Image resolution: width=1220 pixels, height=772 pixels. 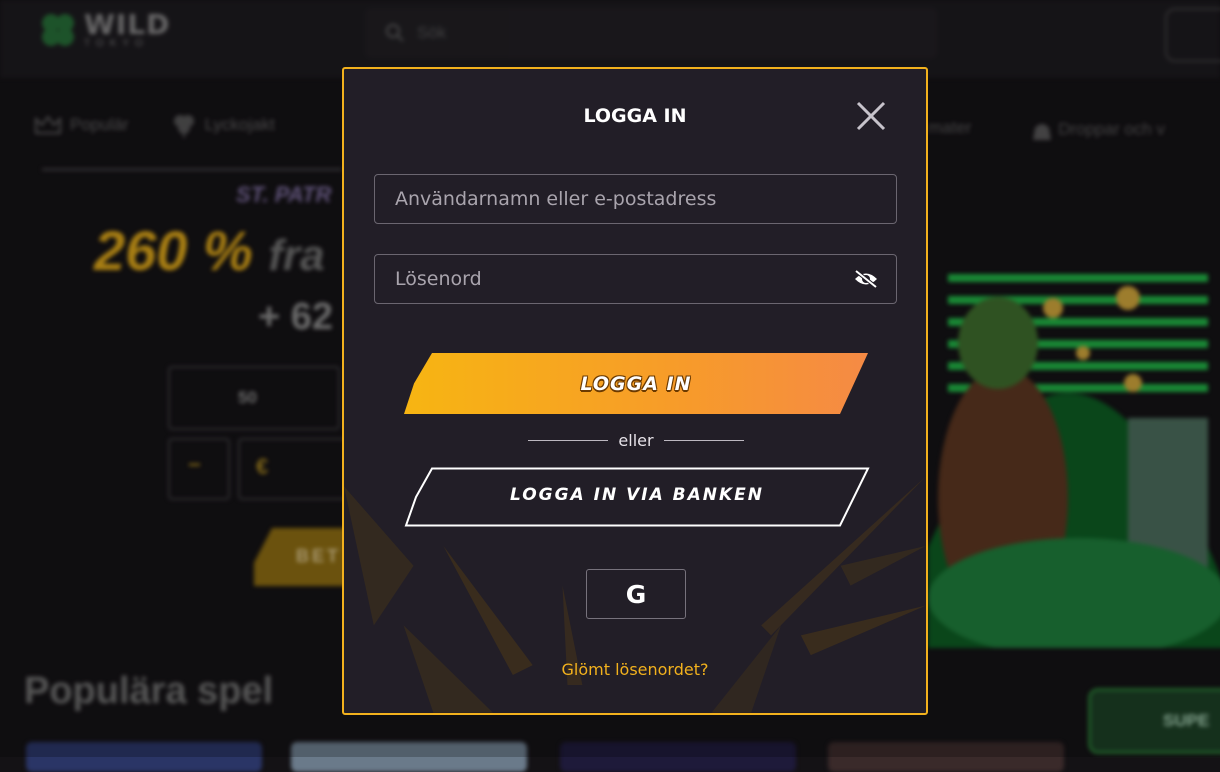 I want to click on forgot-password-link: Glömt lösenordet?, so click(x=635, y=669).